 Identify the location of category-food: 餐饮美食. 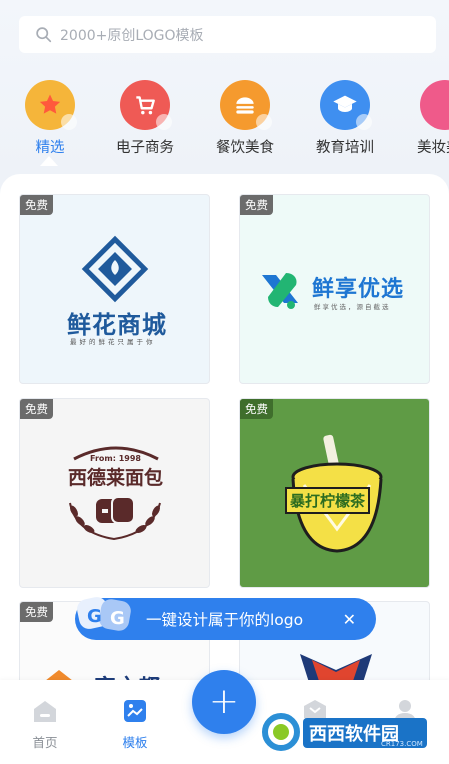
(245, 118).